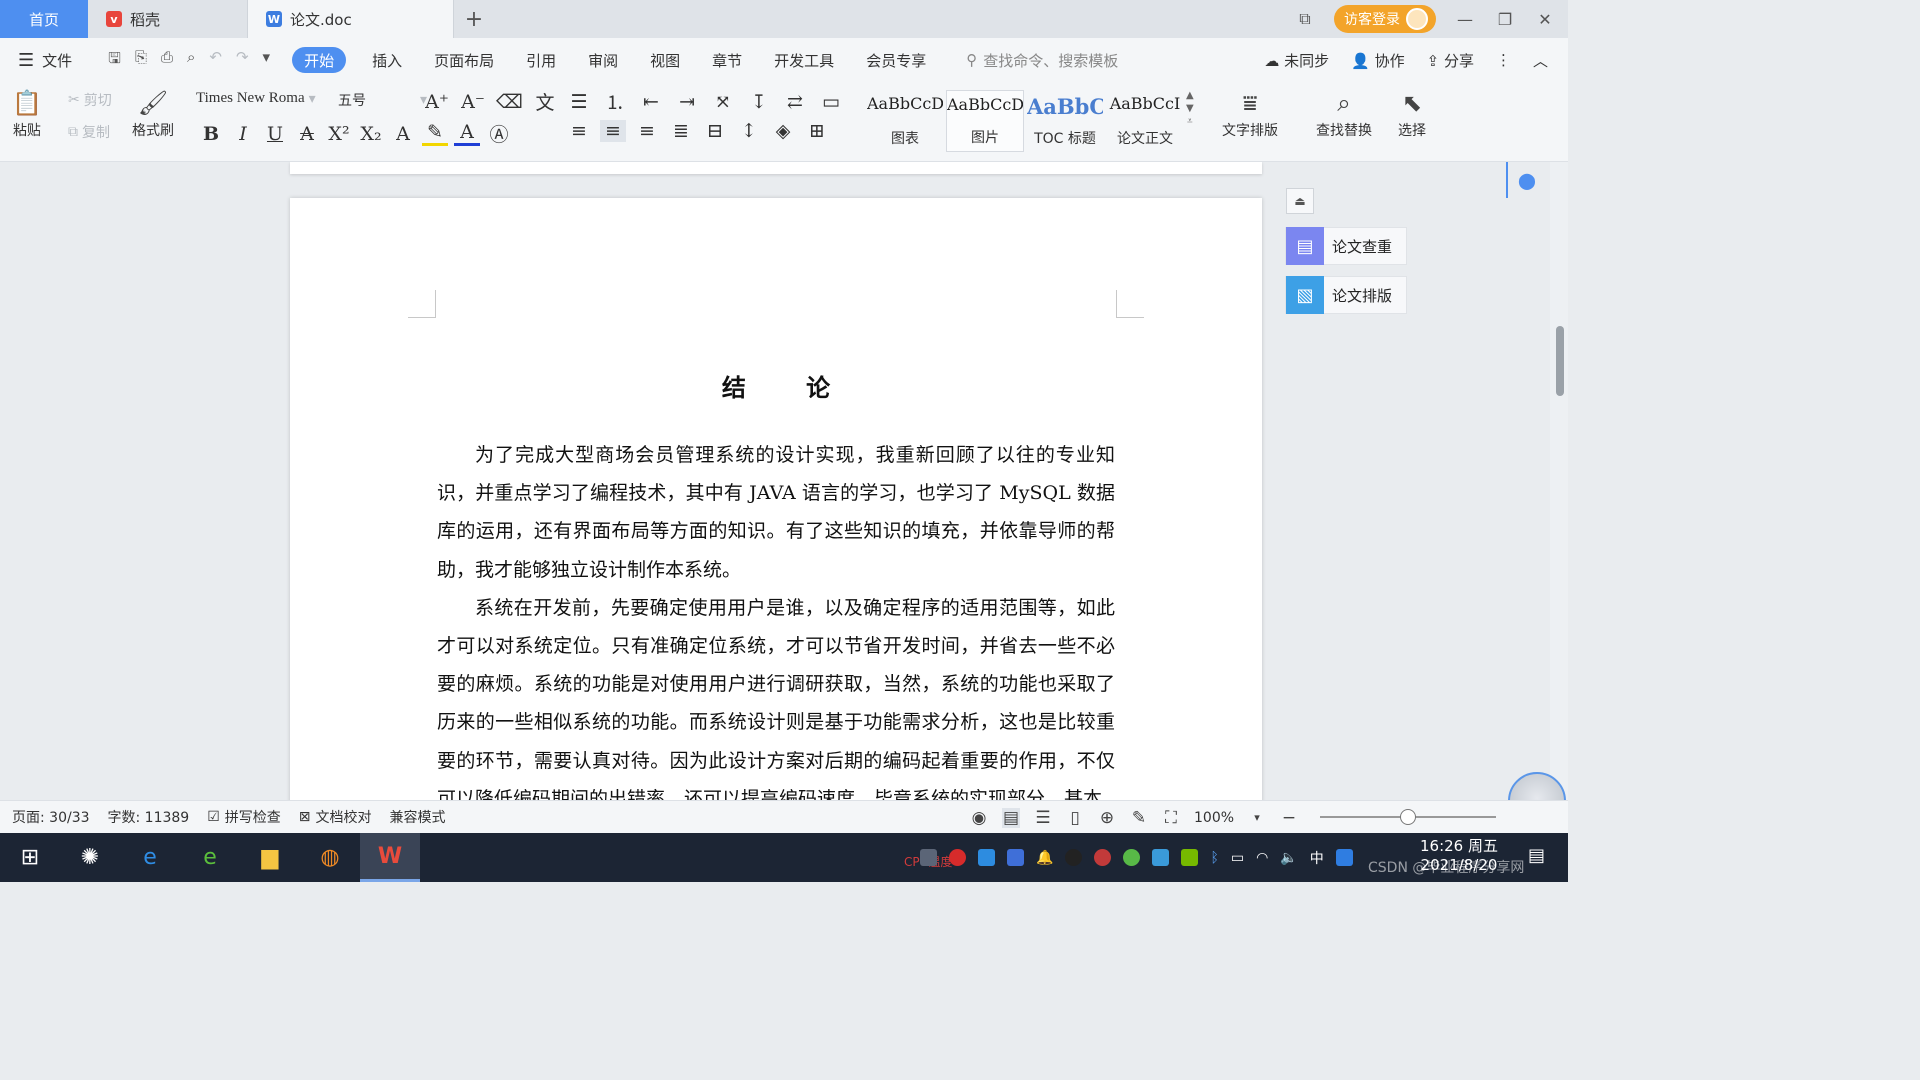 This screenshot has width=1920, height=1080. What do you see at coordinates (335, 817) in the screenshot?
I see `doc-proofread-button: ⊠ 文档校对` at bounding box center [335, 817].